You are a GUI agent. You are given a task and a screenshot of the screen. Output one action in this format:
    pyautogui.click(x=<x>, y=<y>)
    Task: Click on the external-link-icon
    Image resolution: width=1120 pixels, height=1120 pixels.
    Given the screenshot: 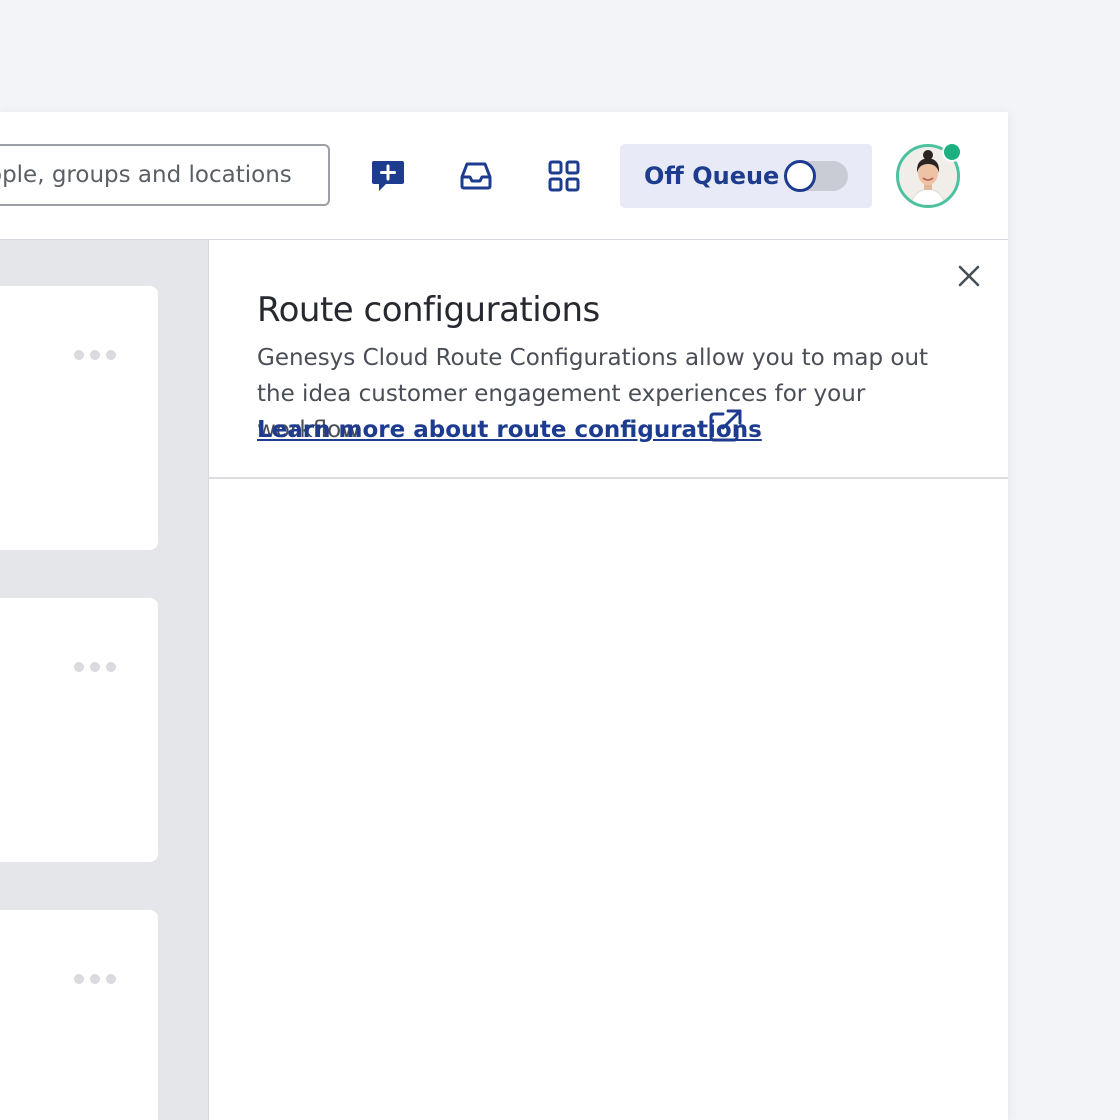 What is the action you would take?
    pyautogui.click(x=725, y=426)
    